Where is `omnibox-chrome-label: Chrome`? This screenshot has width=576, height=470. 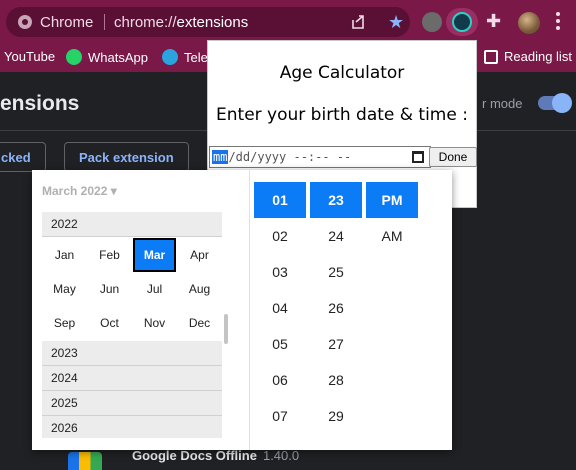
omnibox-chrome-label: Chrome is located at coordinates (67, 22).